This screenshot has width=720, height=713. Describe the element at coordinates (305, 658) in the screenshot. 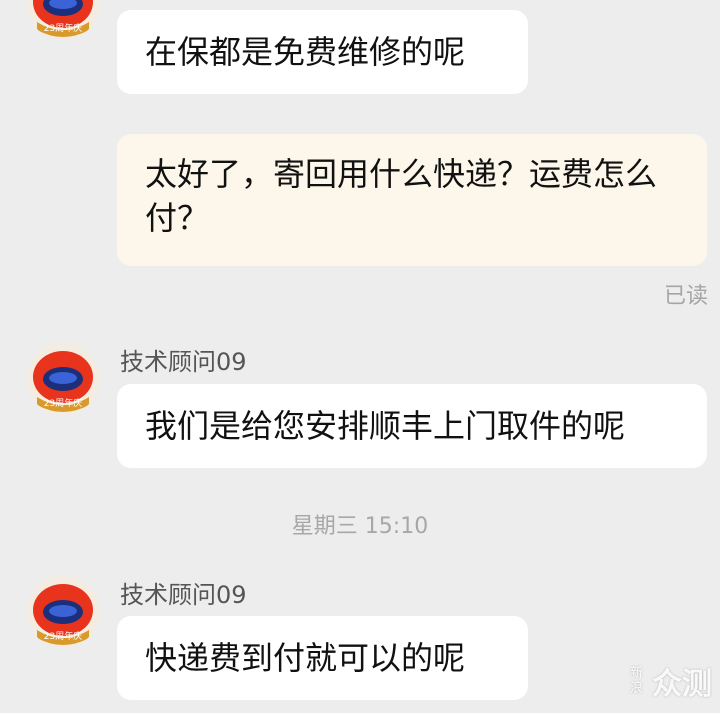

I see `message-text: 快递费到付就可以的呢` at that location.